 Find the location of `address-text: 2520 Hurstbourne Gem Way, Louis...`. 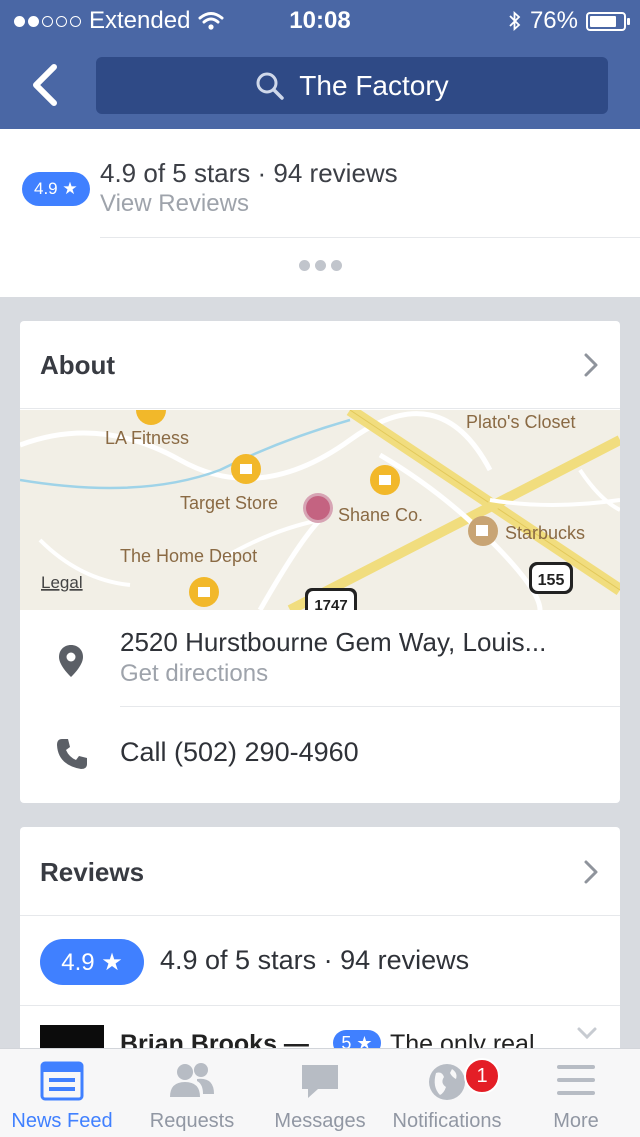

address-text: 2520 Hurstbourne Gem Way, Louis... is located at coordinates (333, 642).